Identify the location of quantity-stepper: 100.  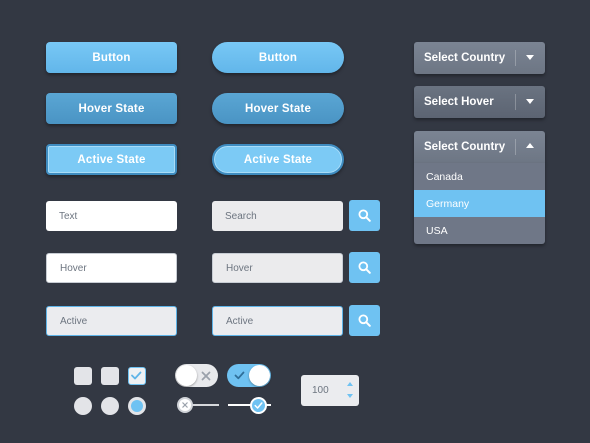
(330, 390).